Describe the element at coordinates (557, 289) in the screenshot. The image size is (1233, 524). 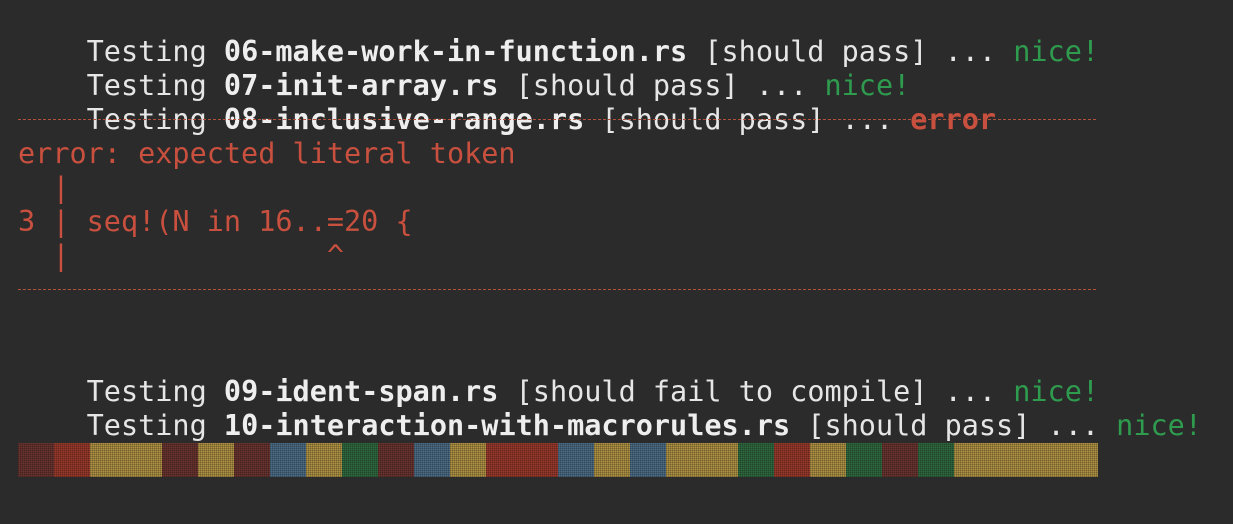
I see `error-divider-bottom` at that location.